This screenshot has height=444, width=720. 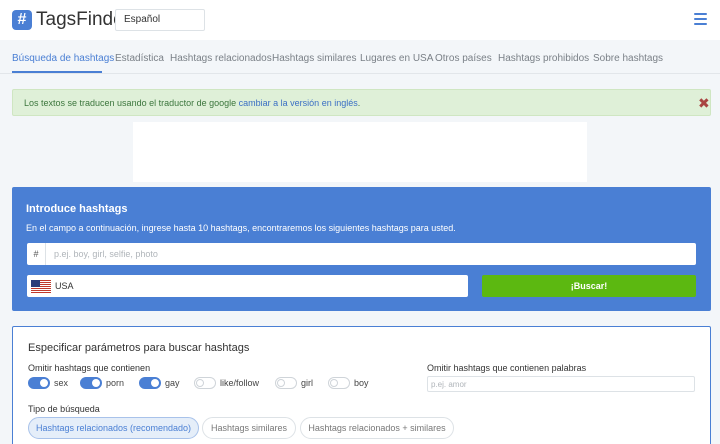 What do you see at coordinates (561, 384) in the screenshot?
I see `omit-words-input: p.ej. amor` at bounding box center [561, 384].